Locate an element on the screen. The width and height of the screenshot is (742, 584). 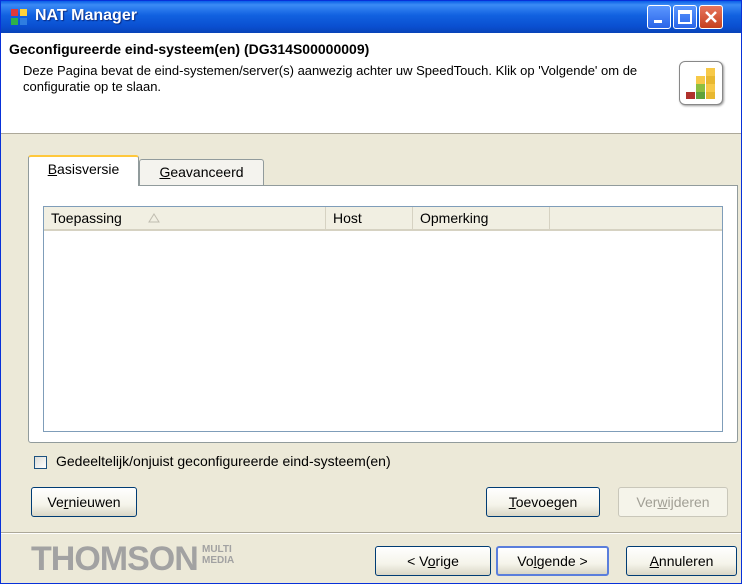
tab-basisversie-label: asisversie is located at coordinates (88, 169).